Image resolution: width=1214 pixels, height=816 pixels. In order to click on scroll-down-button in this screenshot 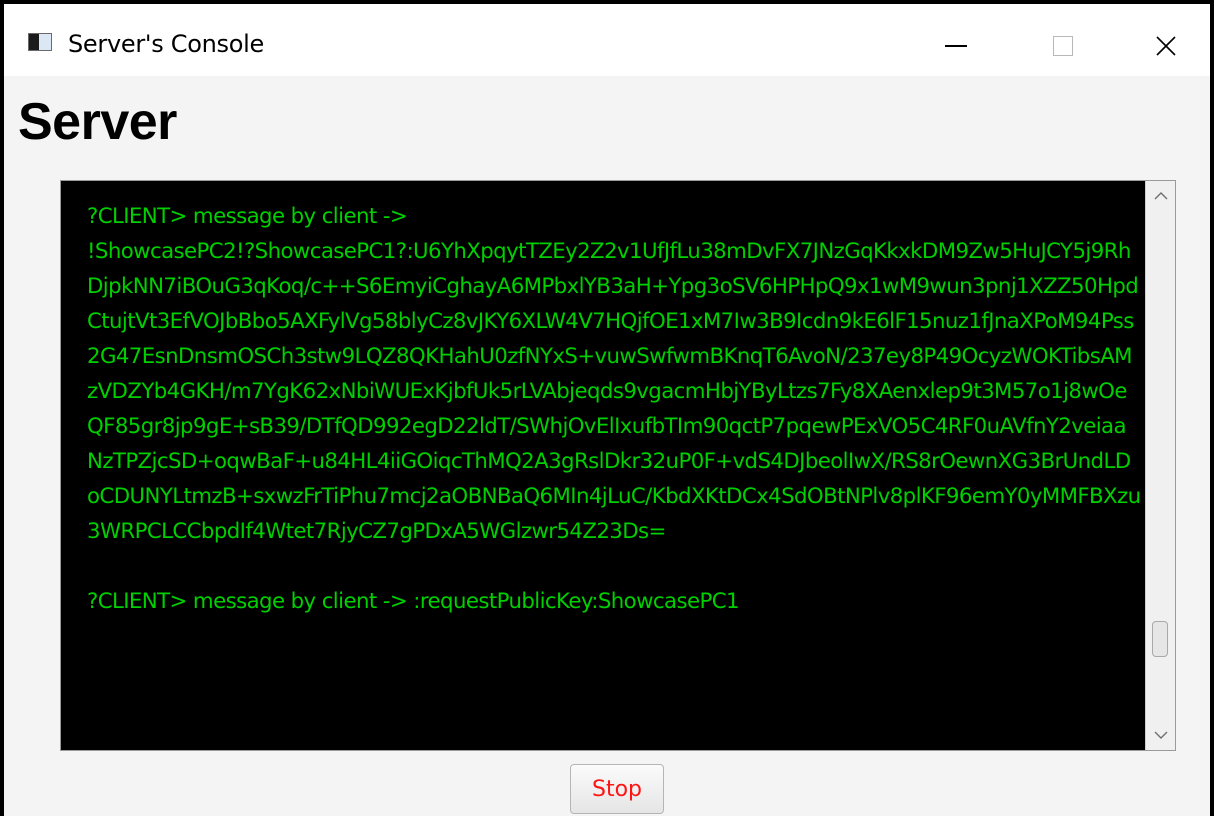, I will do `click(1160, 735)`.